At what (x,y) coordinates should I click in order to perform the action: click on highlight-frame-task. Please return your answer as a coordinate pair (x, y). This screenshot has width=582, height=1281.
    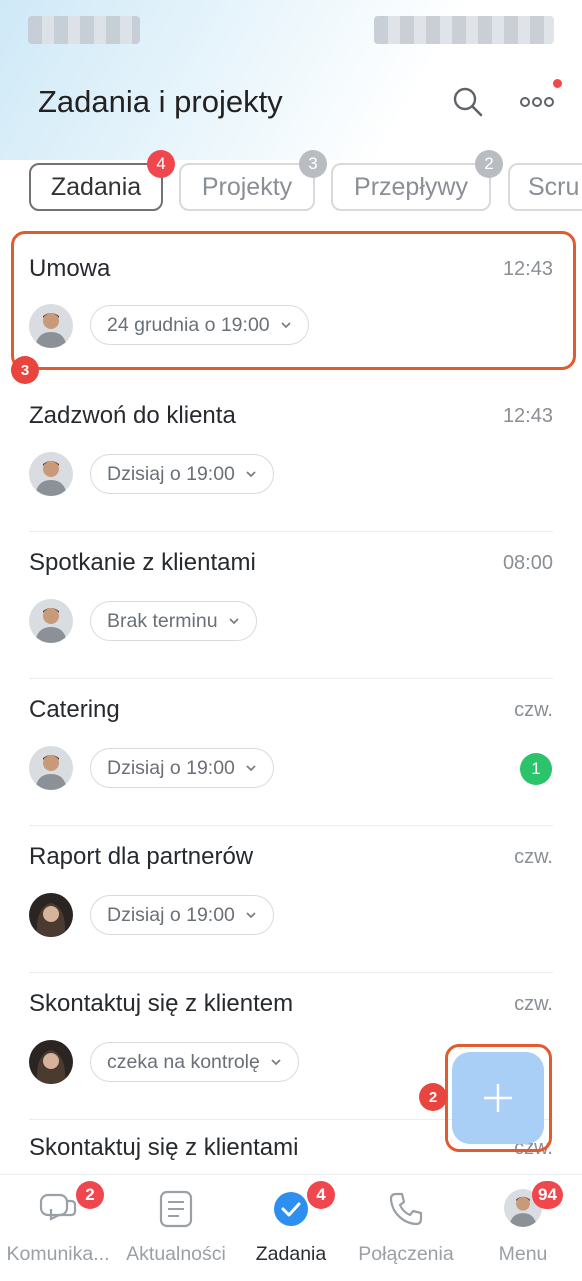
    Looking at the image, I should click on (293, 300).